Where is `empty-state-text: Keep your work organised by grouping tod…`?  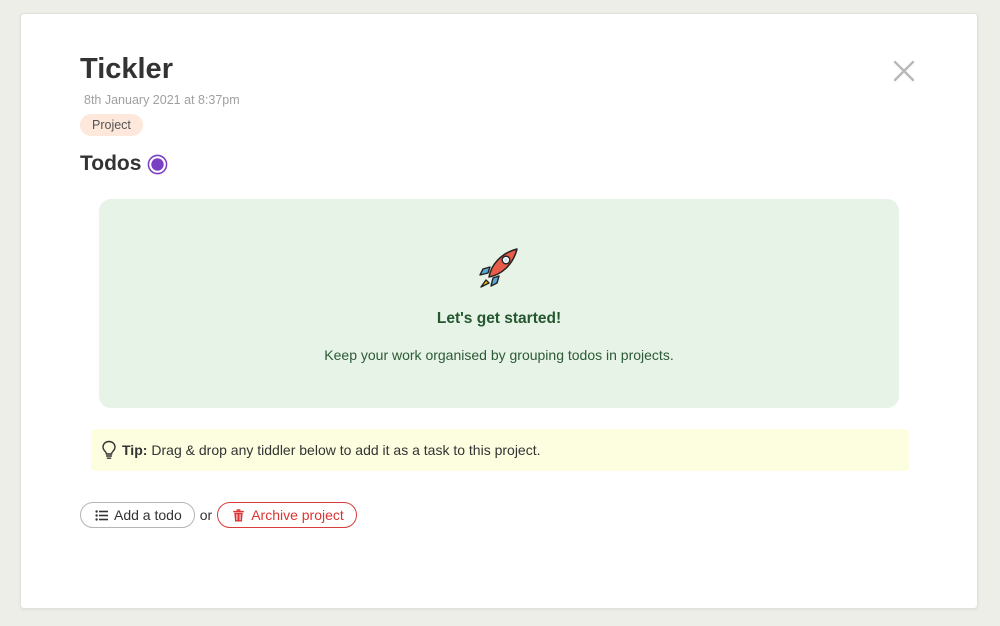 empty-state-text: Keep your work organised by grouping tod… is located at coordinates (499, 355).